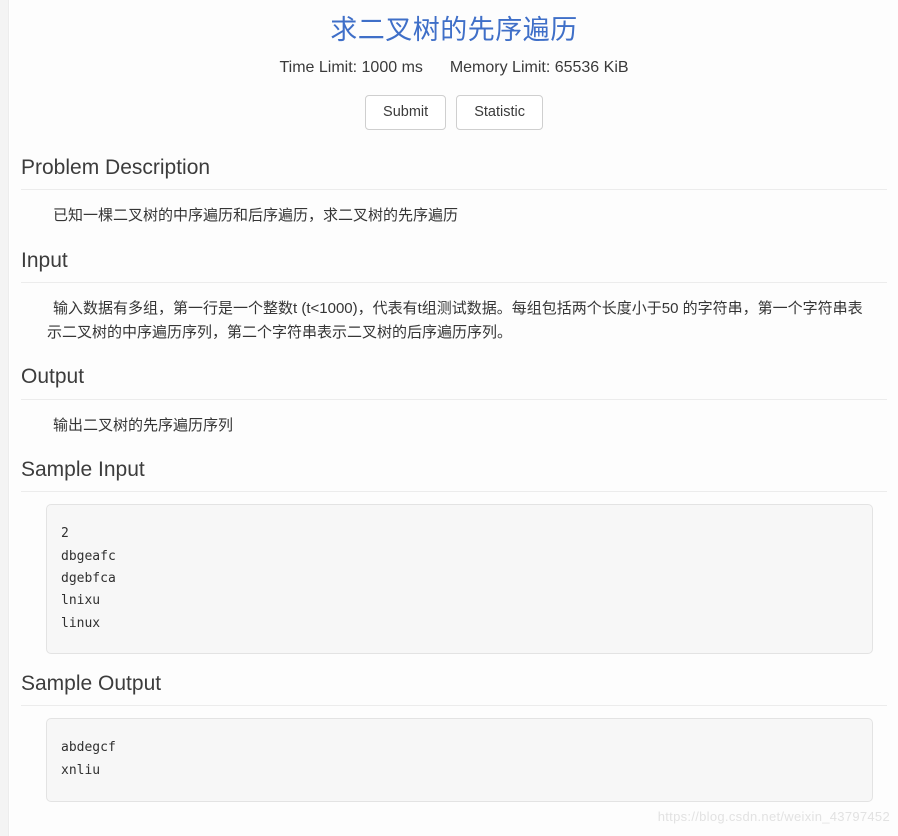  I want to click on statistic-button: Statistic, so click(499, 112).